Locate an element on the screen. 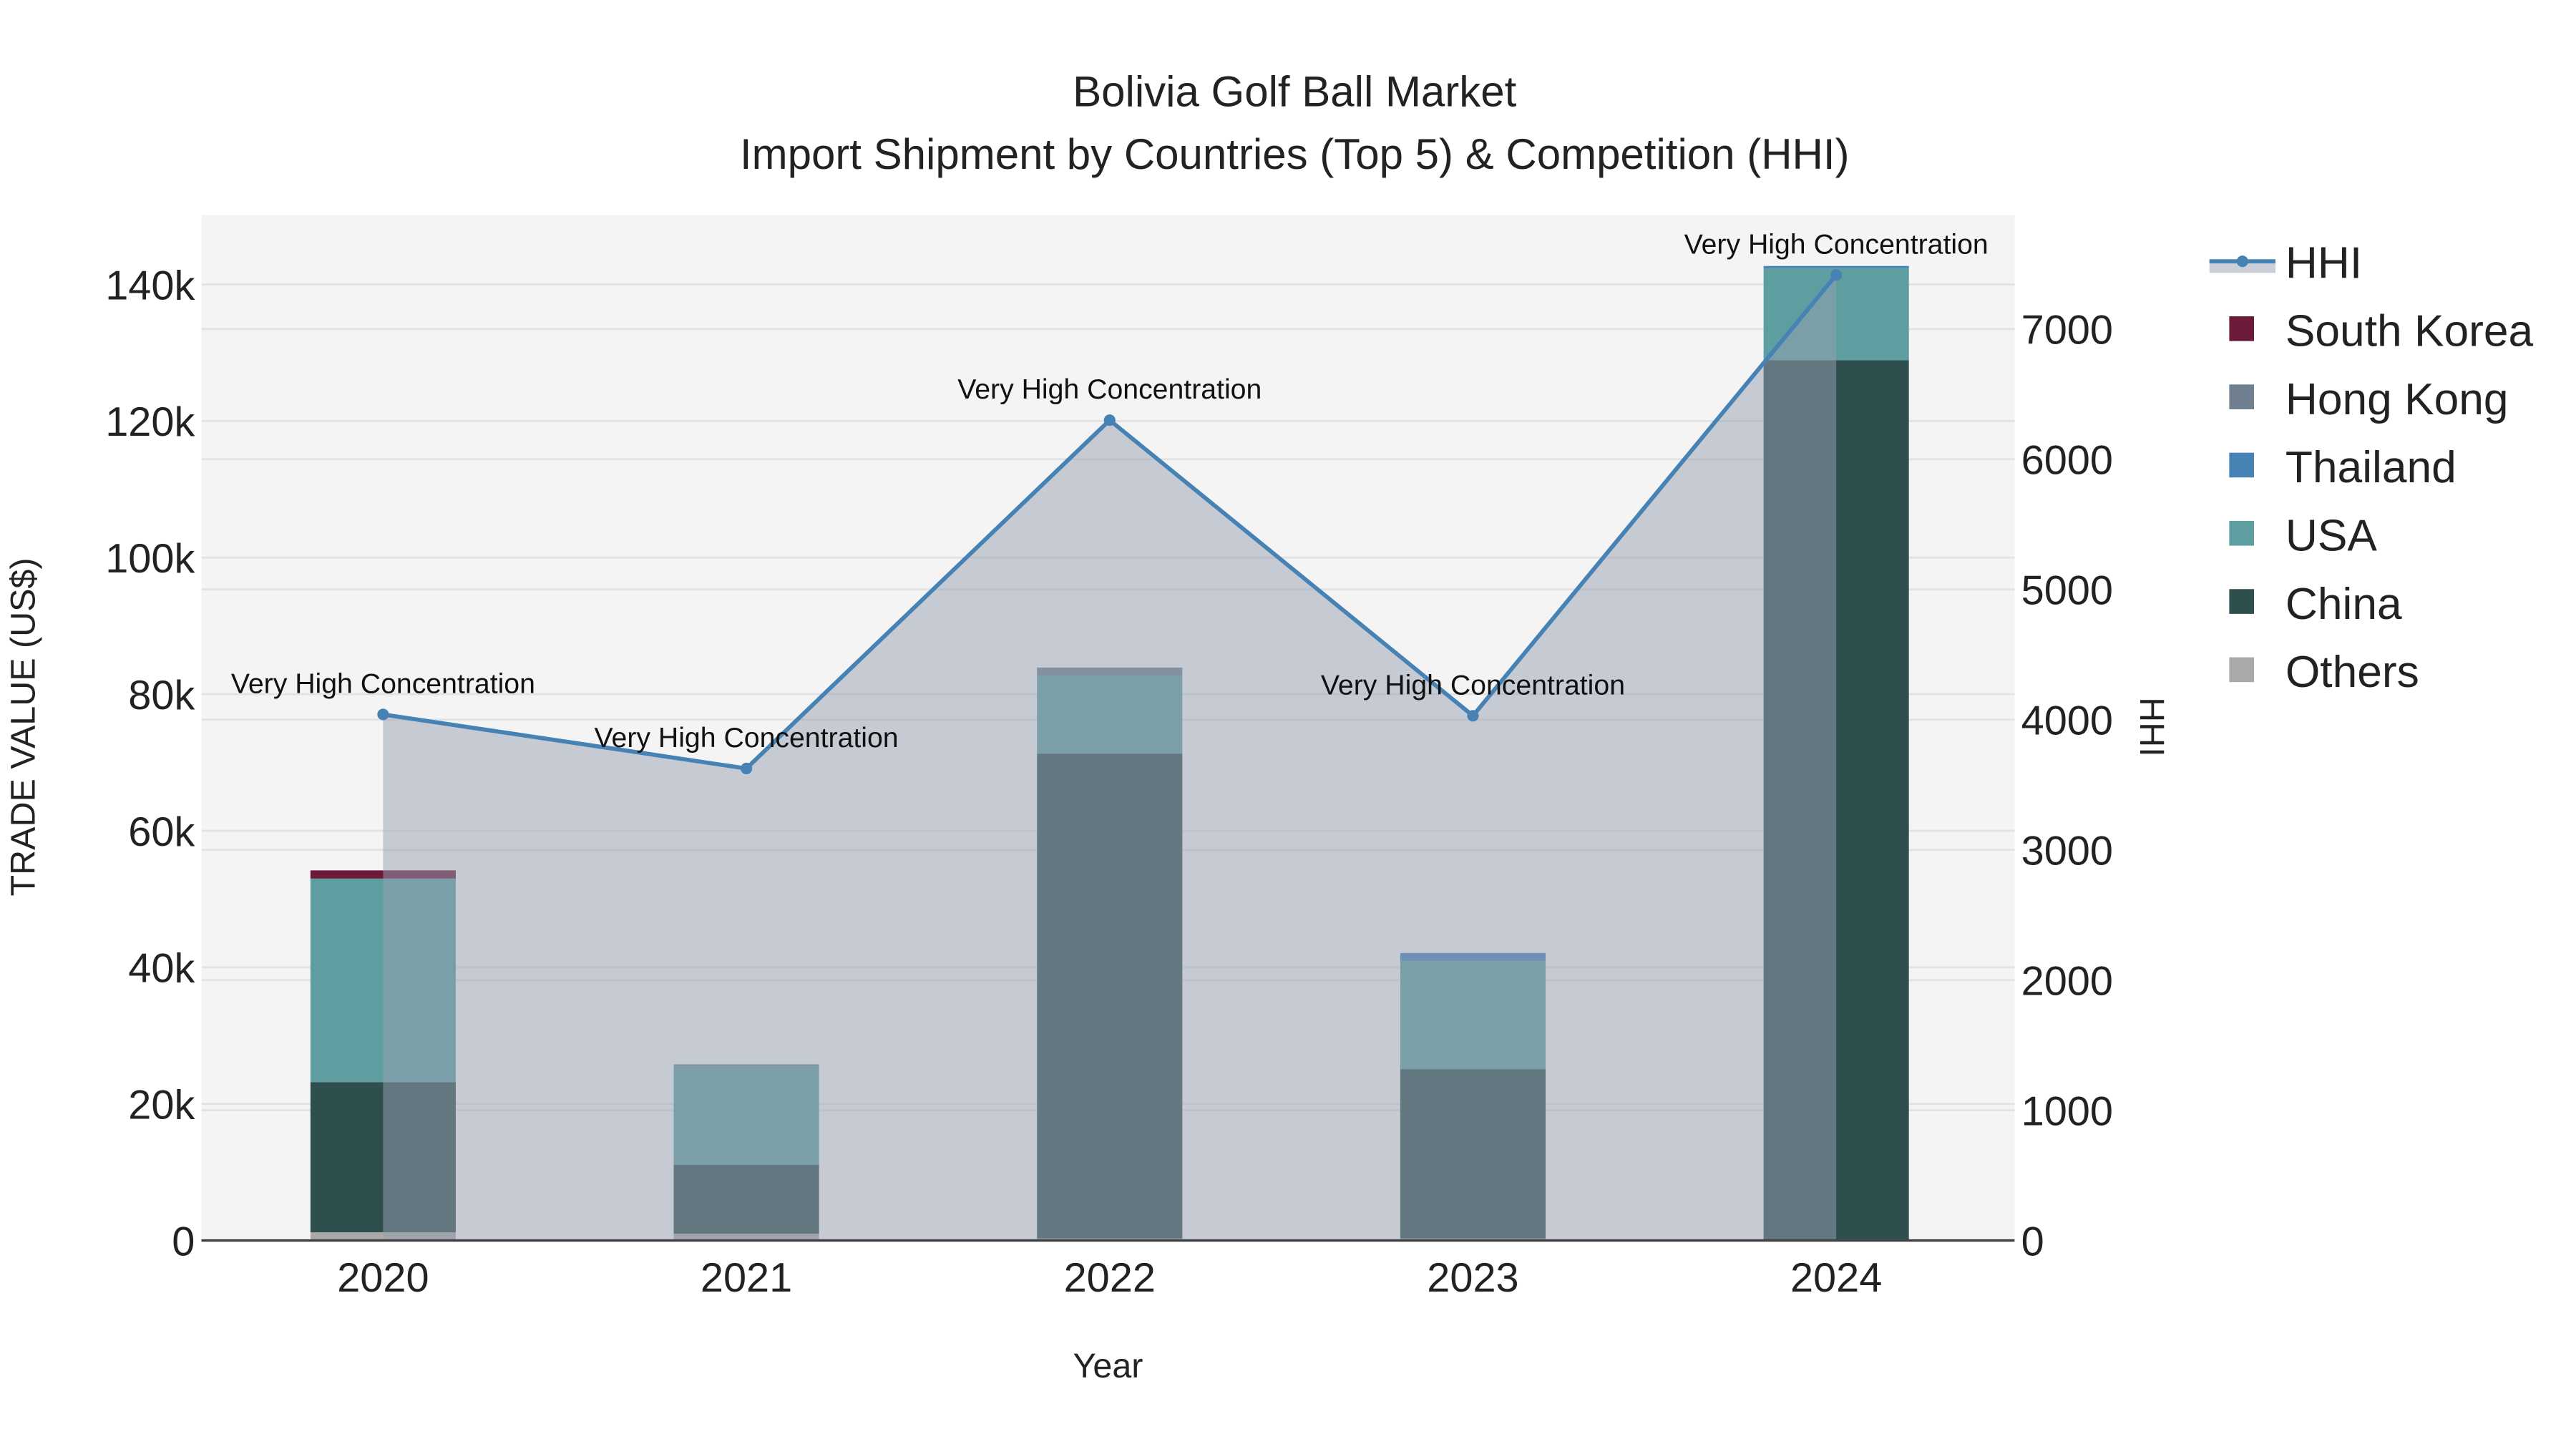 This screenshot has height=1449, width=2576. y2-tick-label: 7000 is located at coordinates (2067, 330).